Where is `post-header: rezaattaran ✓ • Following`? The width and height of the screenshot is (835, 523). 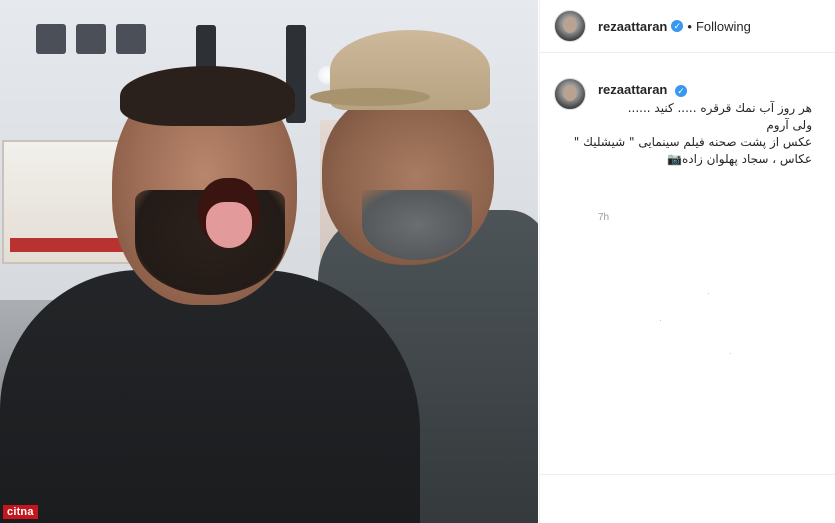
post-header: rezaattaran ✓ • Following is located at coordinates (687, 26).